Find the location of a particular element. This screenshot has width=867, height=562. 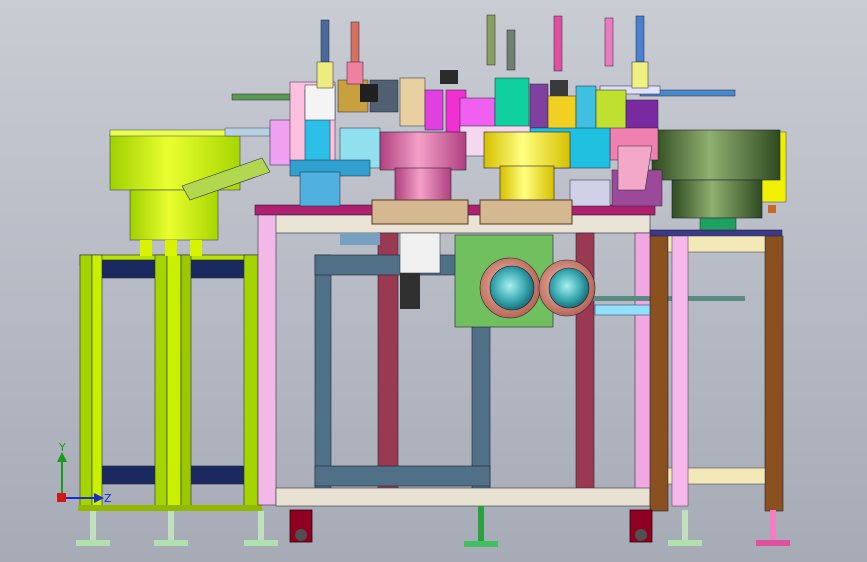

leveling-feet is located at coordinates (433, 526).